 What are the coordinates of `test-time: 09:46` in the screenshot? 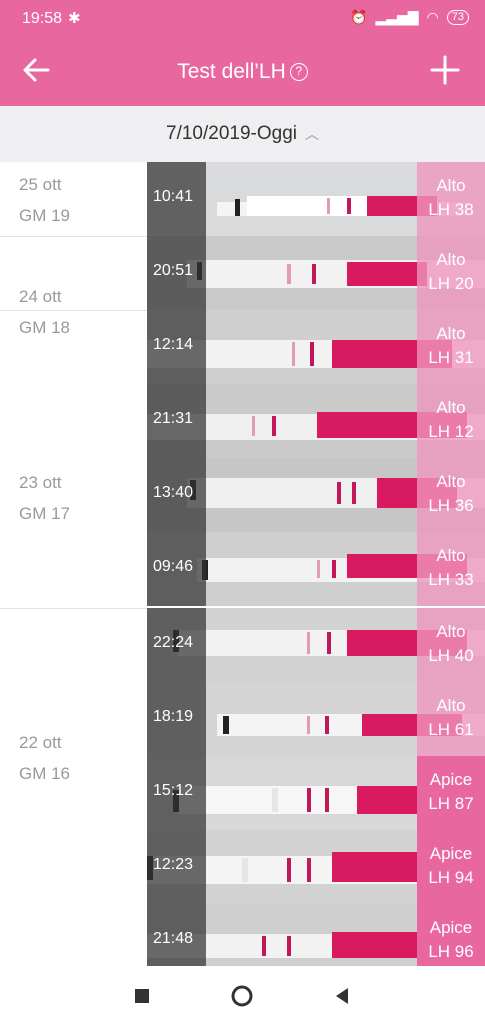 It's located at (173, 566).